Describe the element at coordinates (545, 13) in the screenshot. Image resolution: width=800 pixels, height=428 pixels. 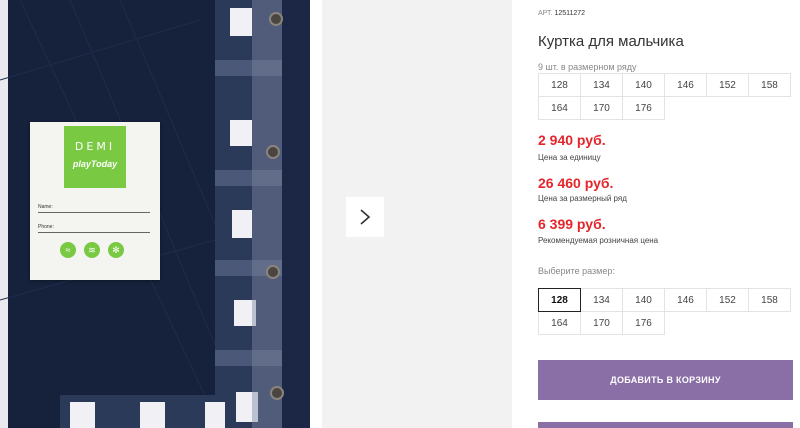
I see `article-label: АРТ.` at that location.